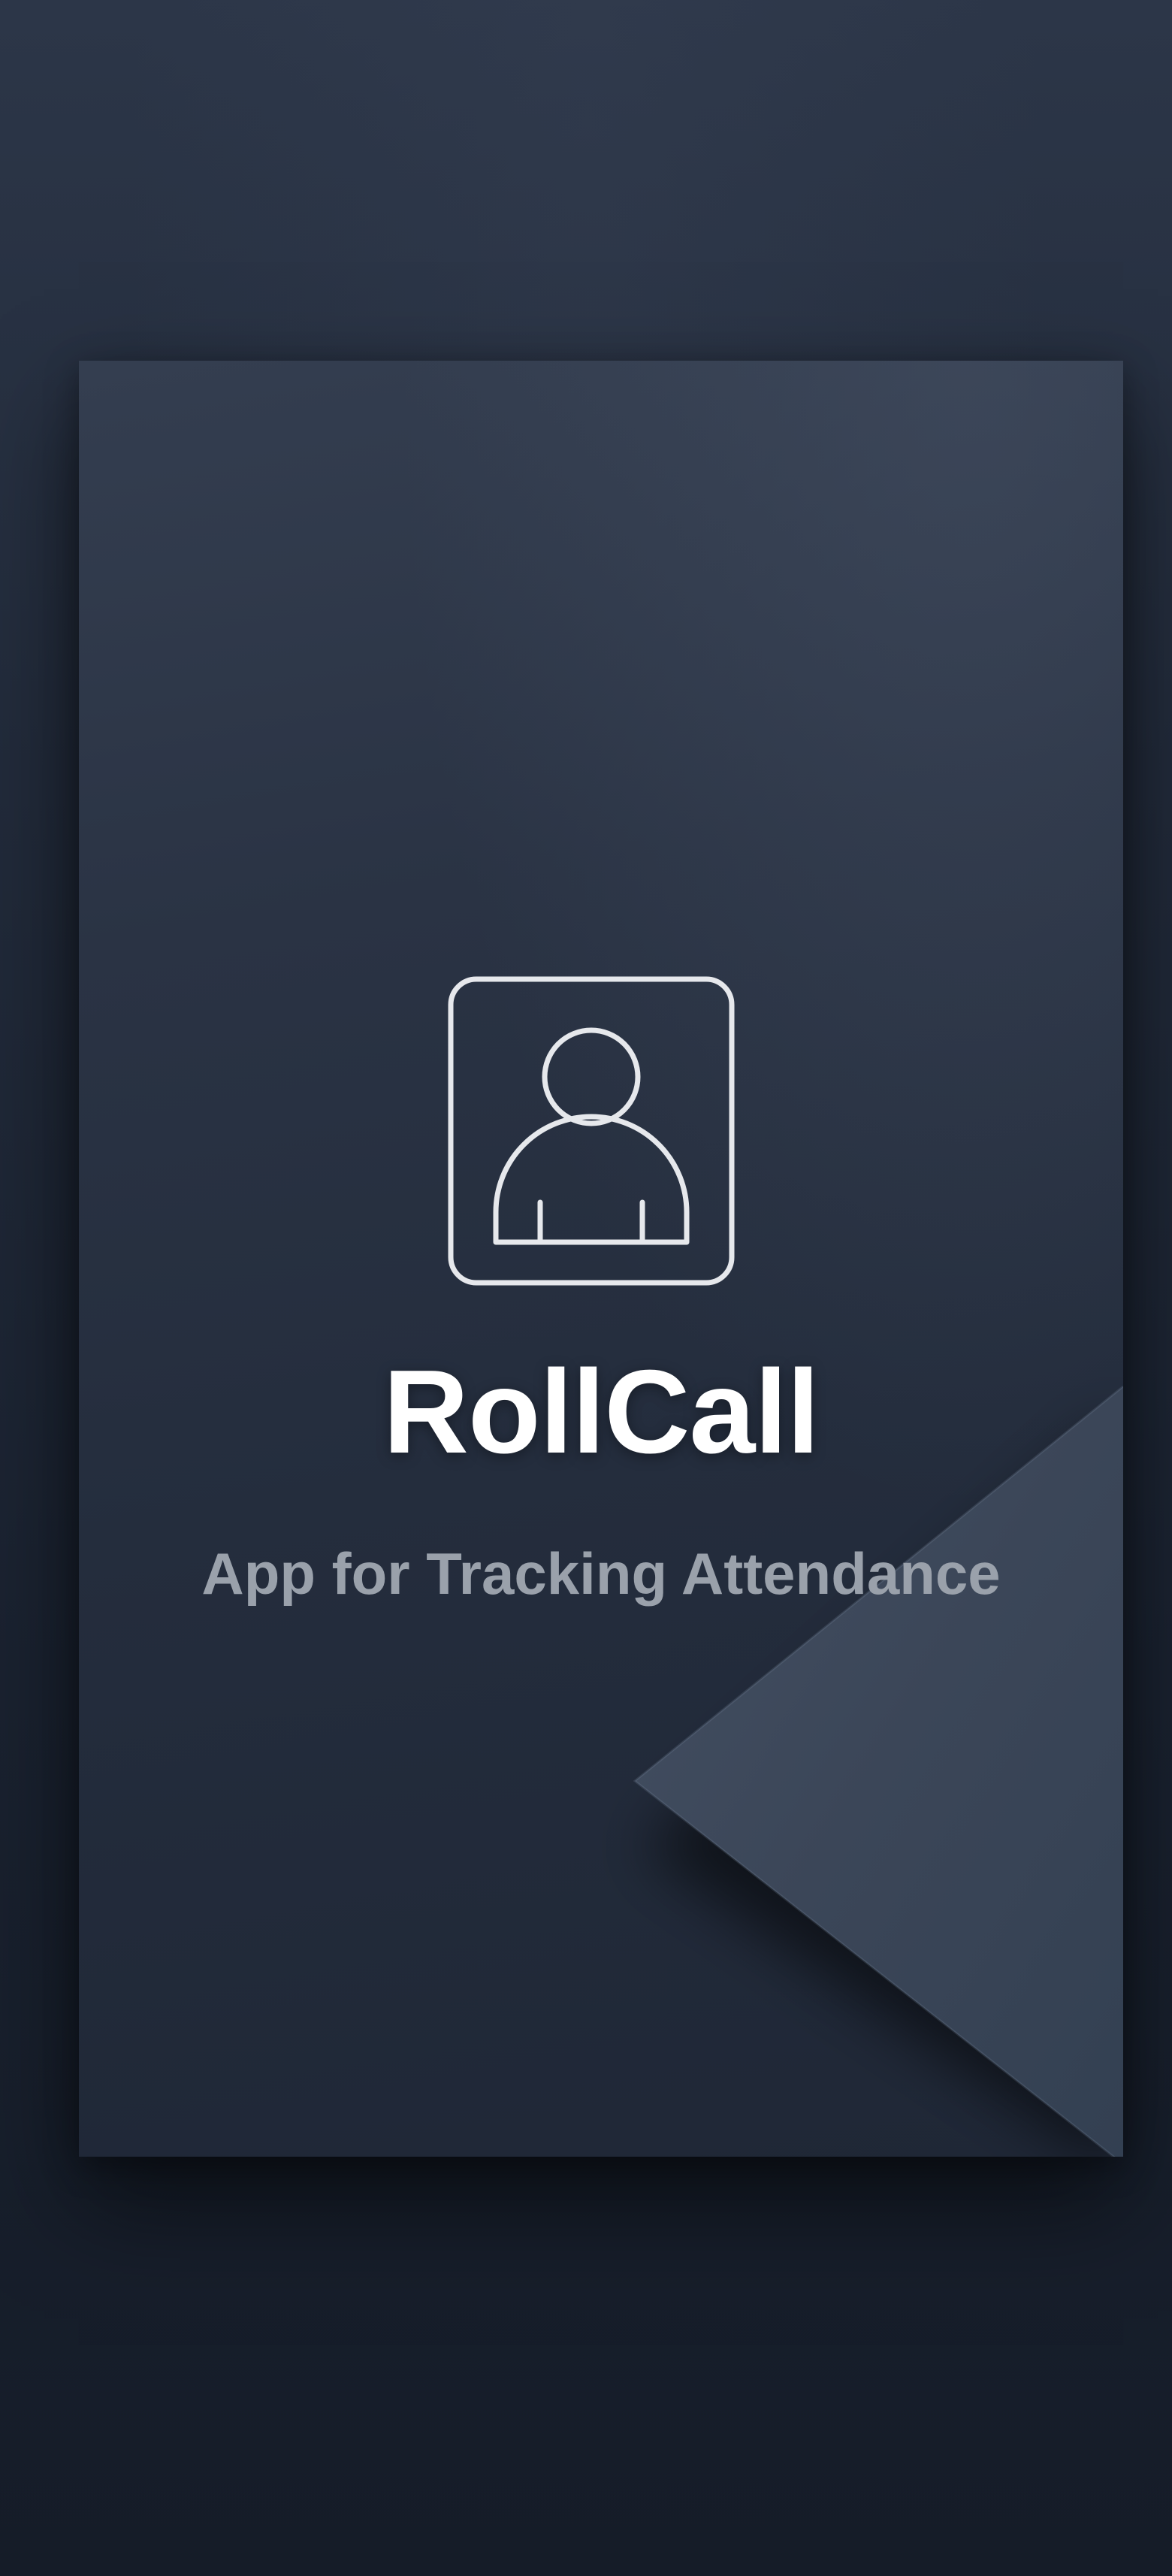 The image size is (1172, 2576). Describe the element at coordinates (591, 1131) in the screenshot. I see `user-badge-icon` at that location.